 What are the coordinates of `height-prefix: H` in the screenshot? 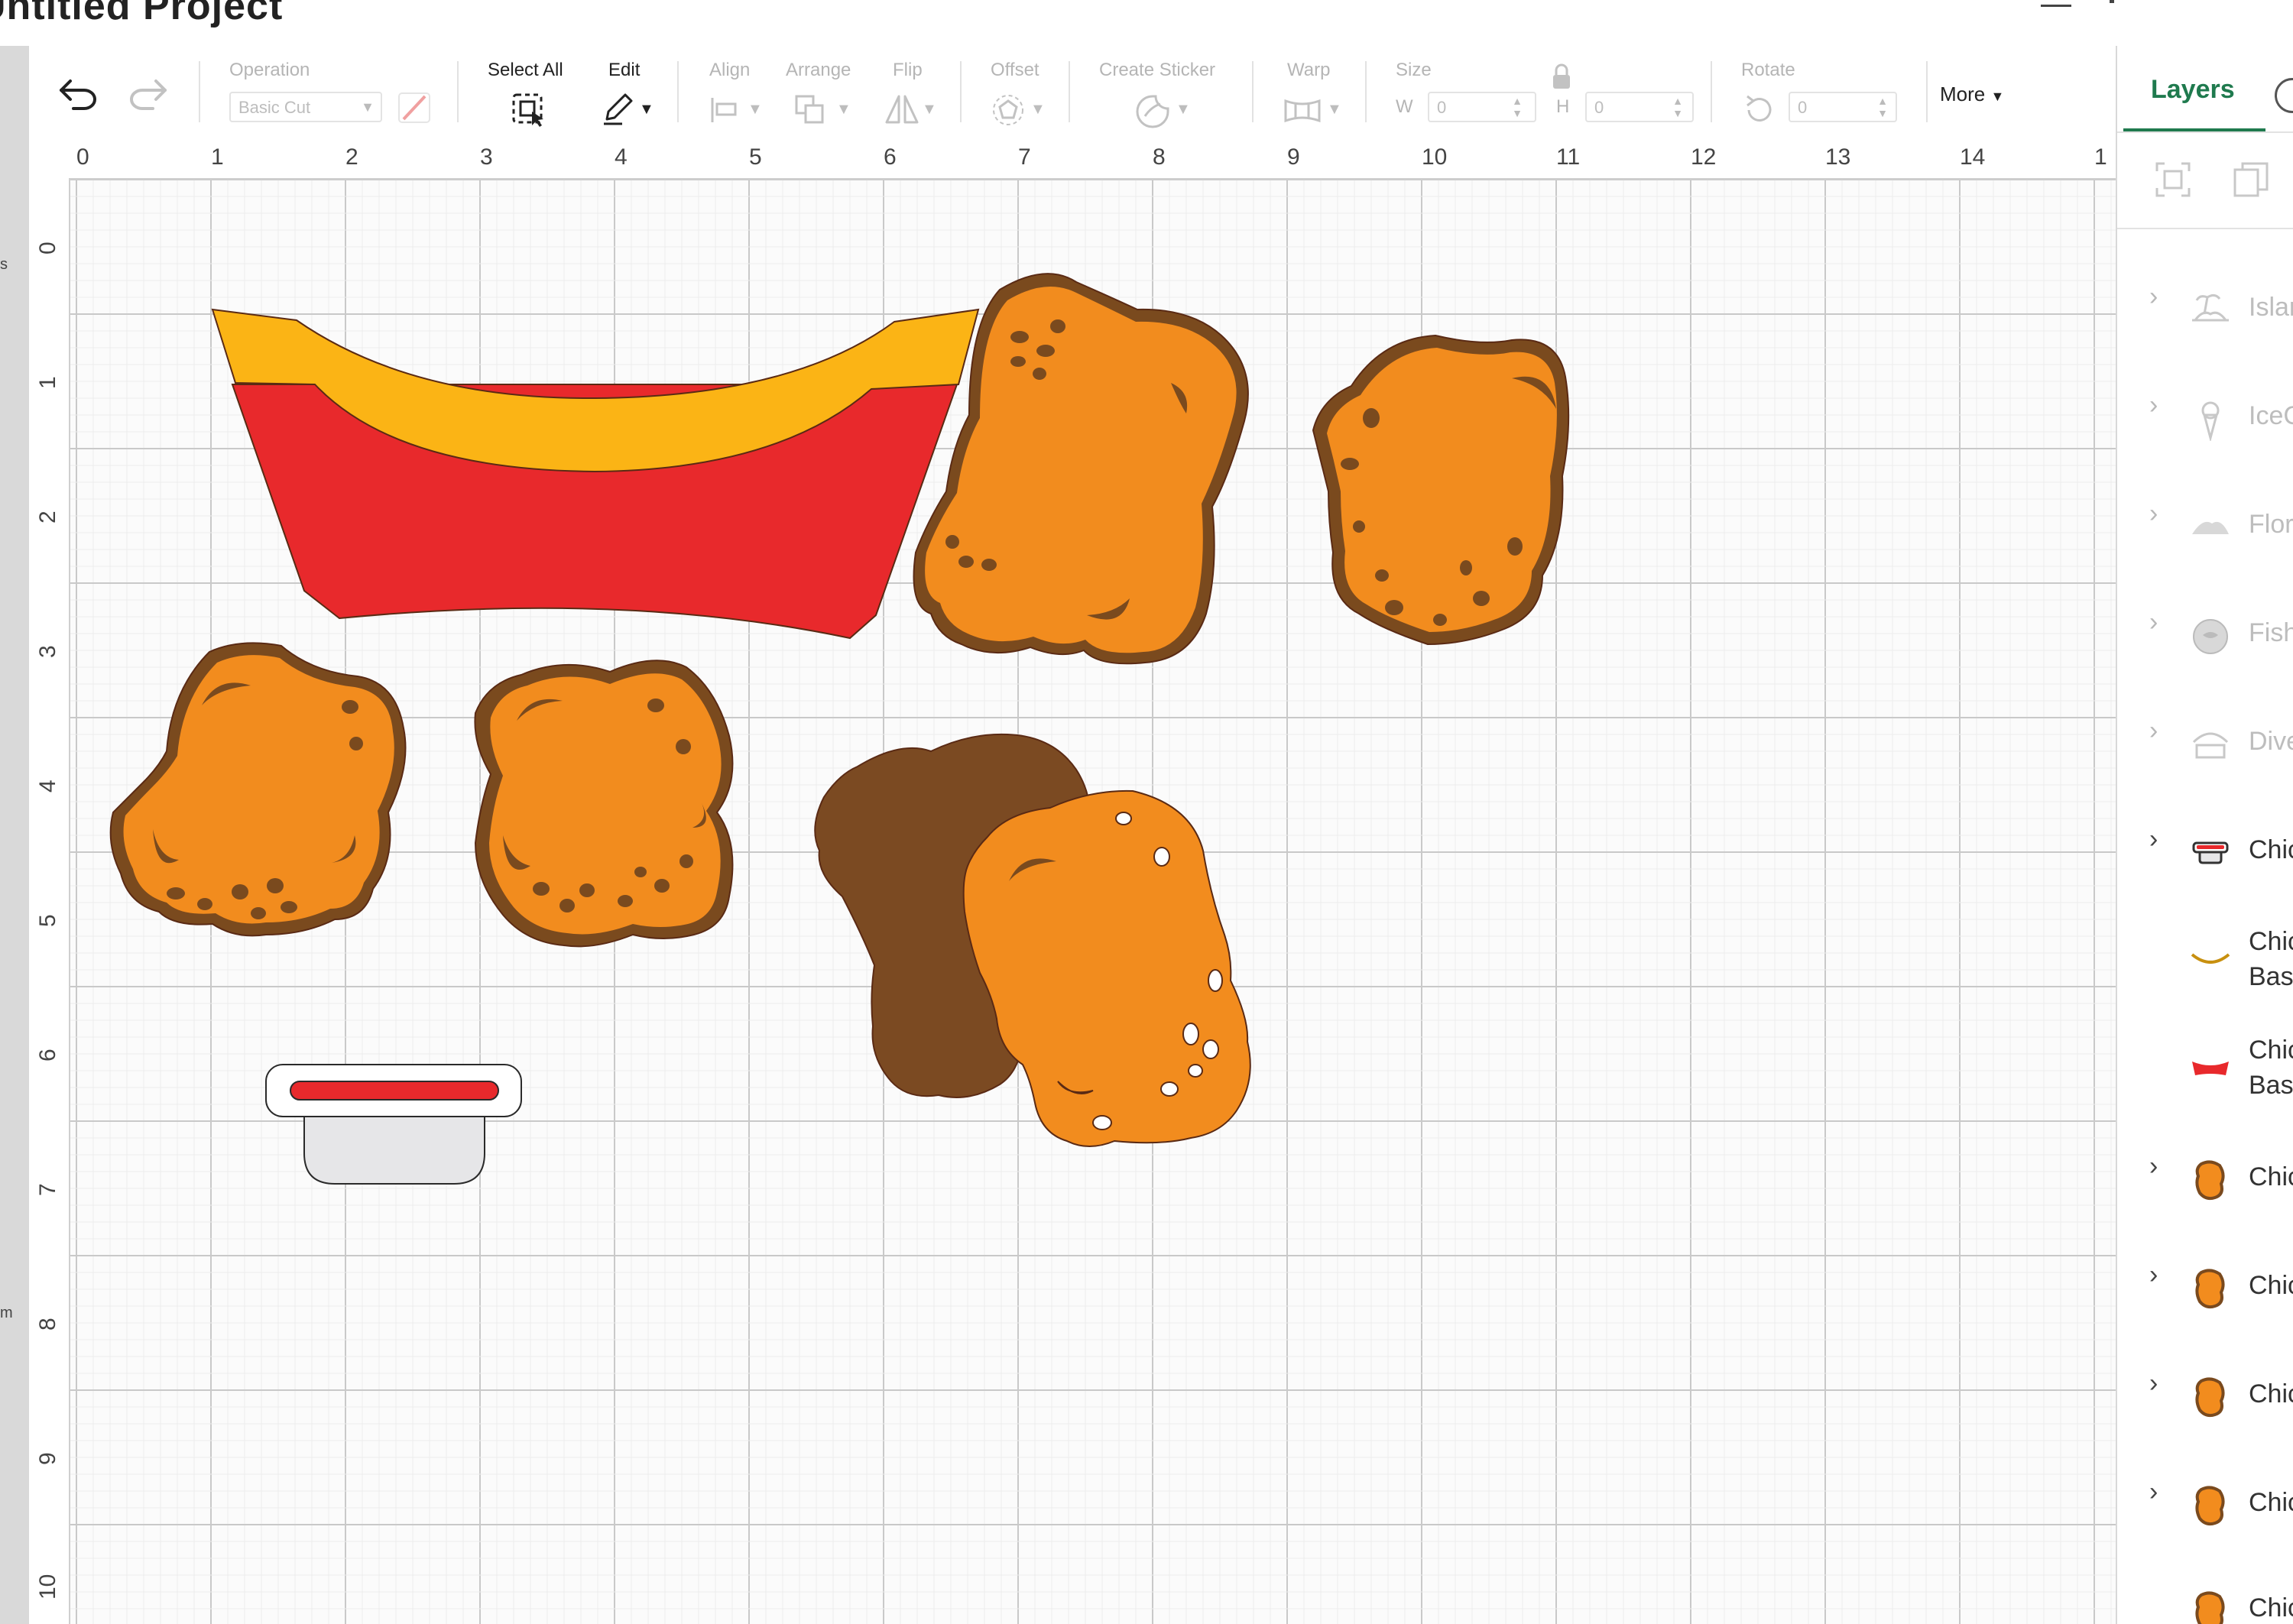 It's located at (1563, 106).